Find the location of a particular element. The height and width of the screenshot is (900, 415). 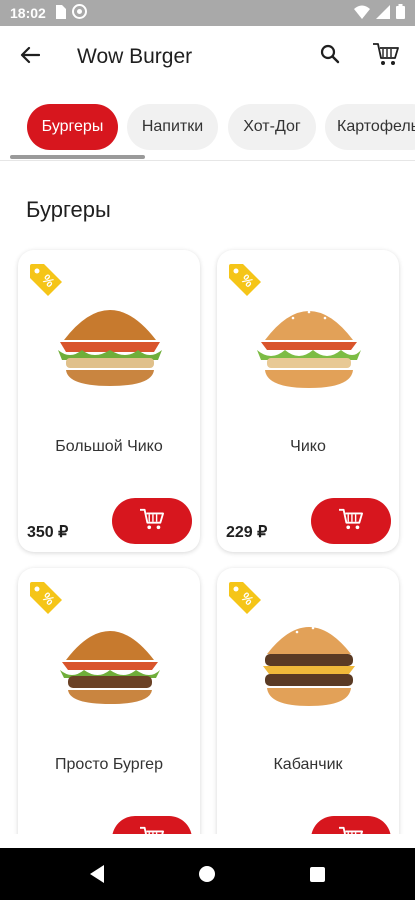

product-card: % Кабанчик is located at coordinates (308, 701).